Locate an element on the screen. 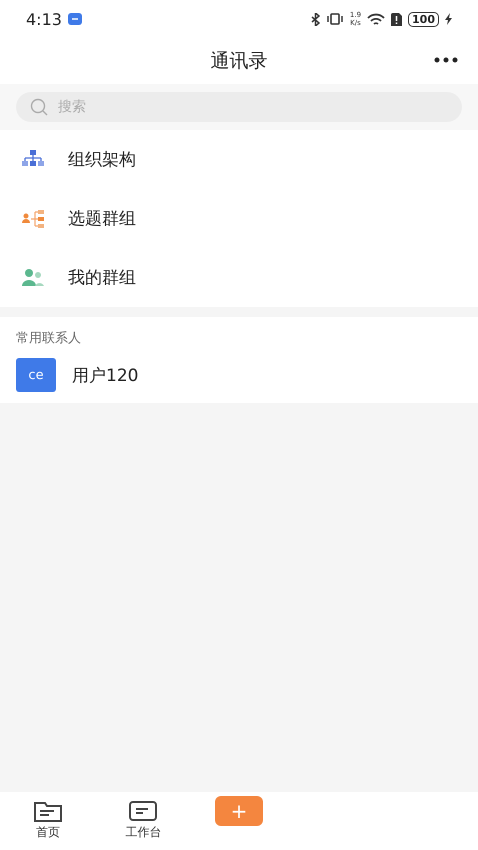 The width and height of the screenshot is (478, 850). sim-icon is located at coordinates (396, 19).